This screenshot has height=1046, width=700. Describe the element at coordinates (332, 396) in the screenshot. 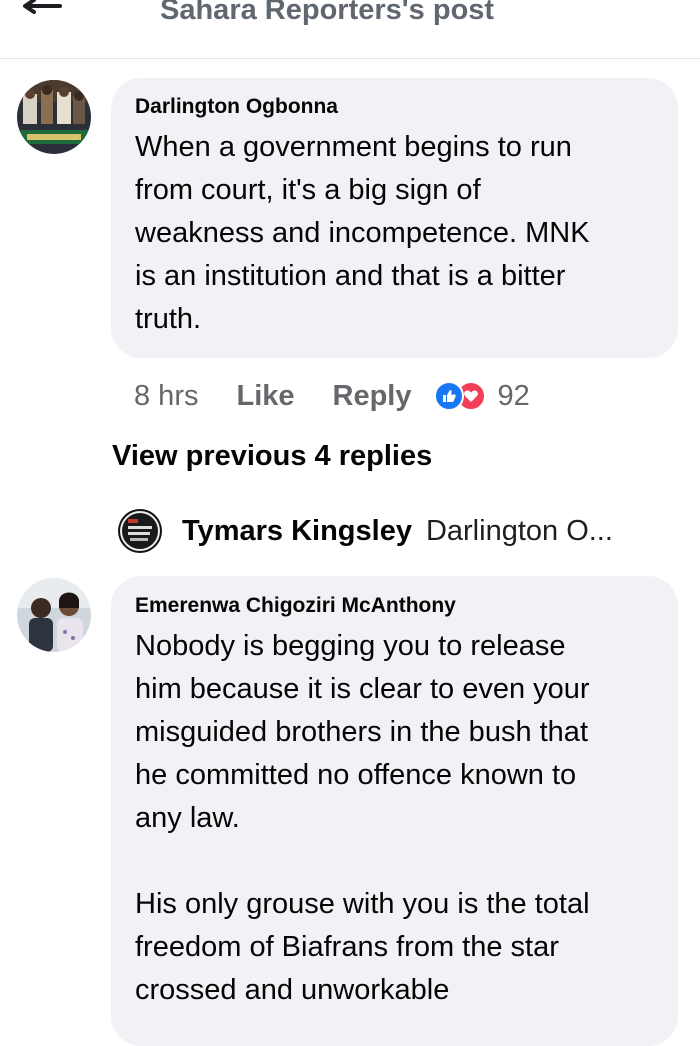

I see `comment-actions: 8 hrs Like Reply 92` at that location.